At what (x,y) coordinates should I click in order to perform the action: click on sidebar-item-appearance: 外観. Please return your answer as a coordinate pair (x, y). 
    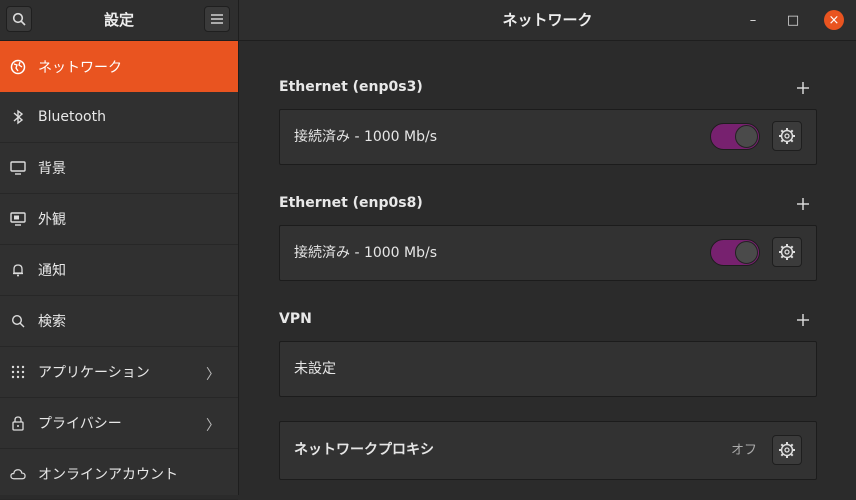
    Looking at the image, I should click on (119, 219).